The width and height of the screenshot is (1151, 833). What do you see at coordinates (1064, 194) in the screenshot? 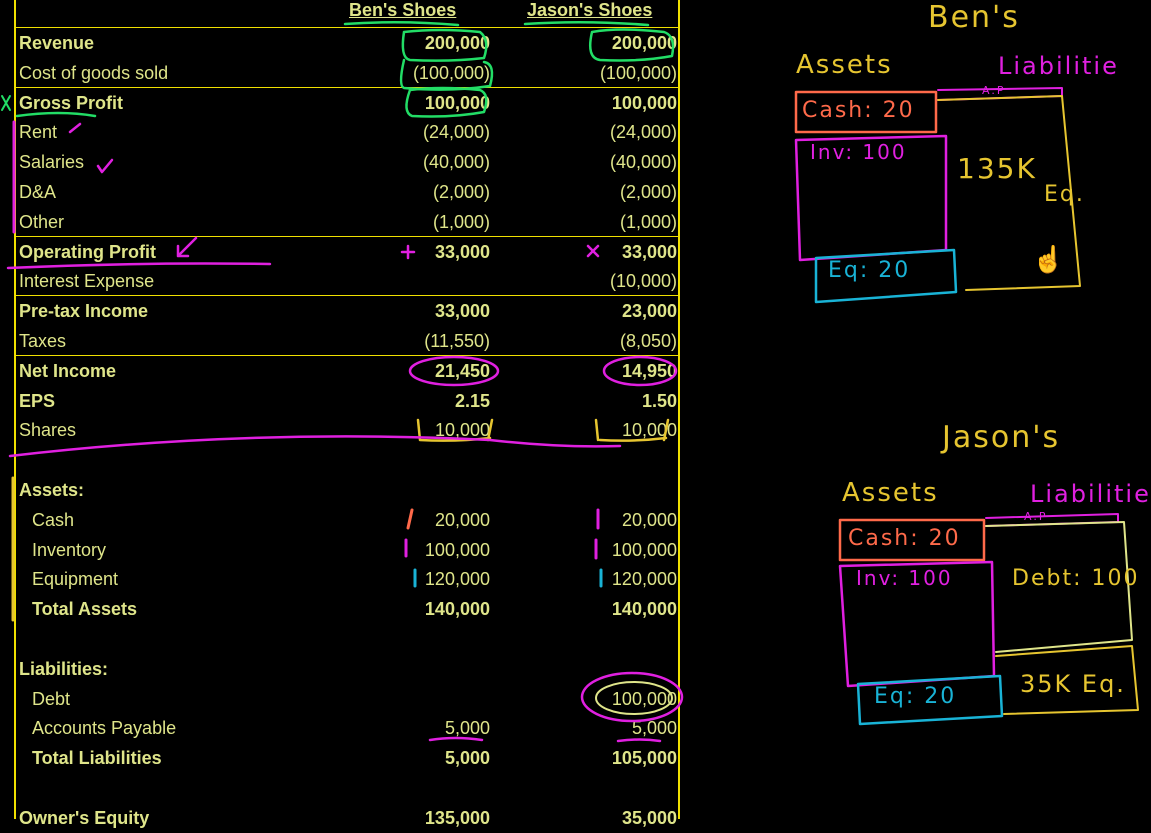
I see `equity-abbrev-label: Eq.` at bounding box center [1064, 194].